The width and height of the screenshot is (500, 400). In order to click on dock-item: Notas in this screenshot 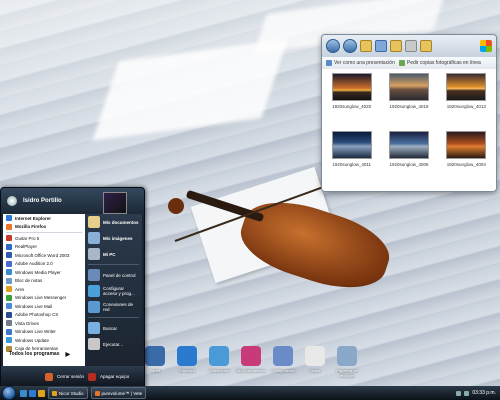, I will do `click(315, 366)`.